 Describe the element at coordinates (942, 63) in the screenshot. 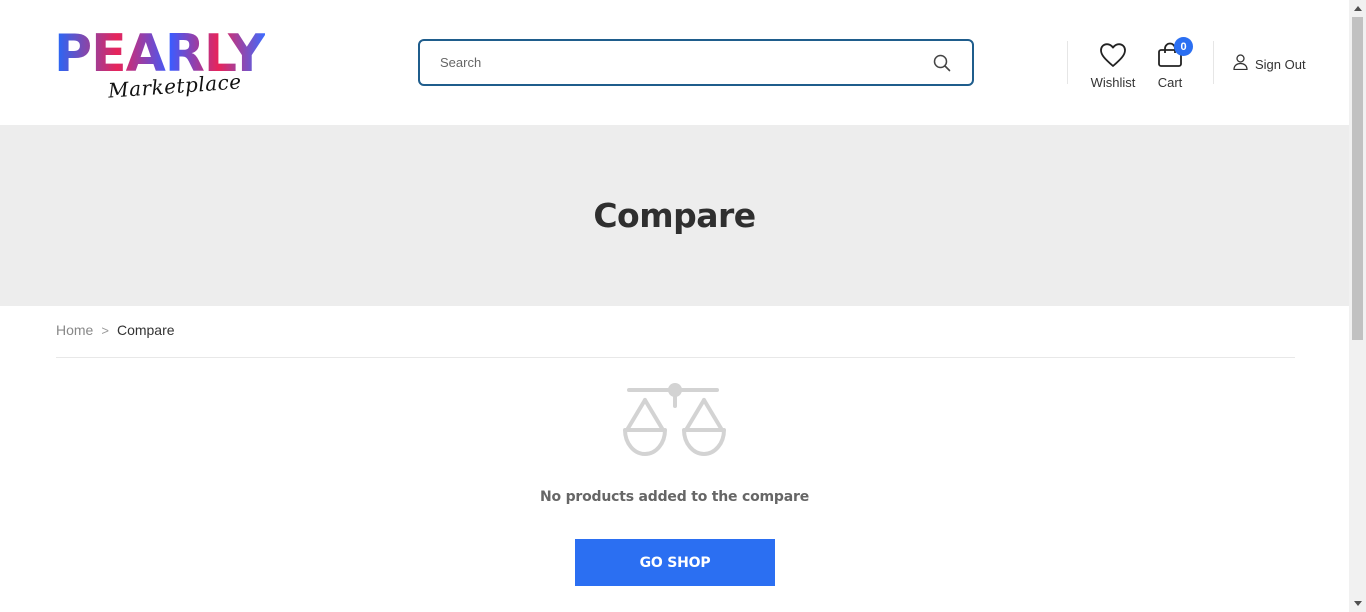

I see `search-icon` at that location.